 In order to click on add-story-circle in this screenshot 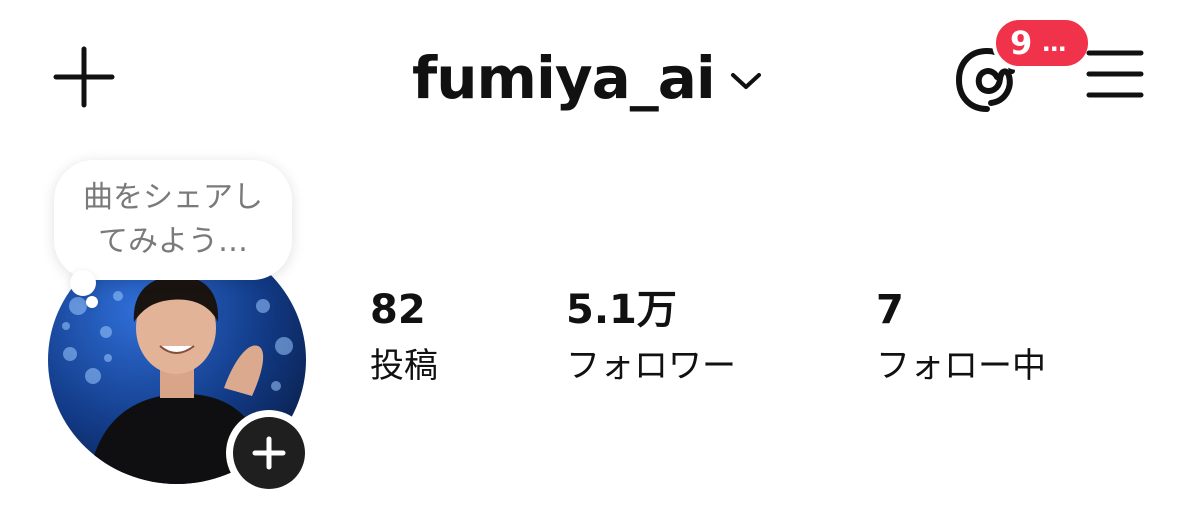, I will do `click(269, 453)`.